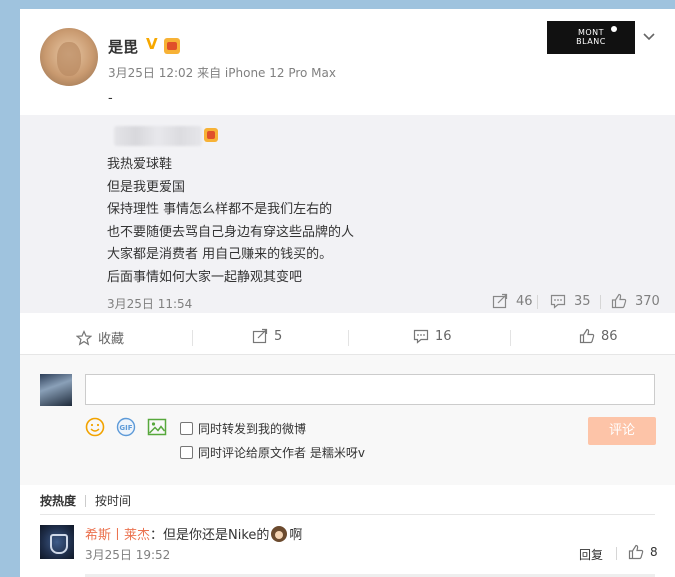  I want to click on comment-date: 3月25日 19:52, so click(128, 555).